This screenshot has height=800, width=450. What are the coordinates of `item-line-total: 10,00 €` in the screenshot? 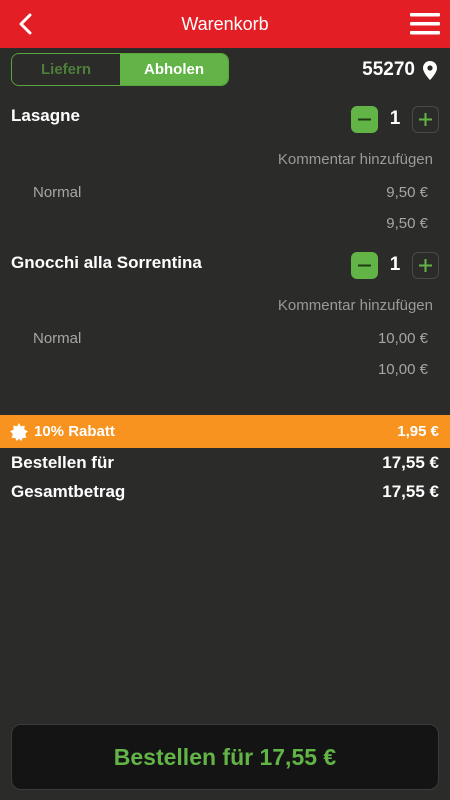 It's located at (402, 369).